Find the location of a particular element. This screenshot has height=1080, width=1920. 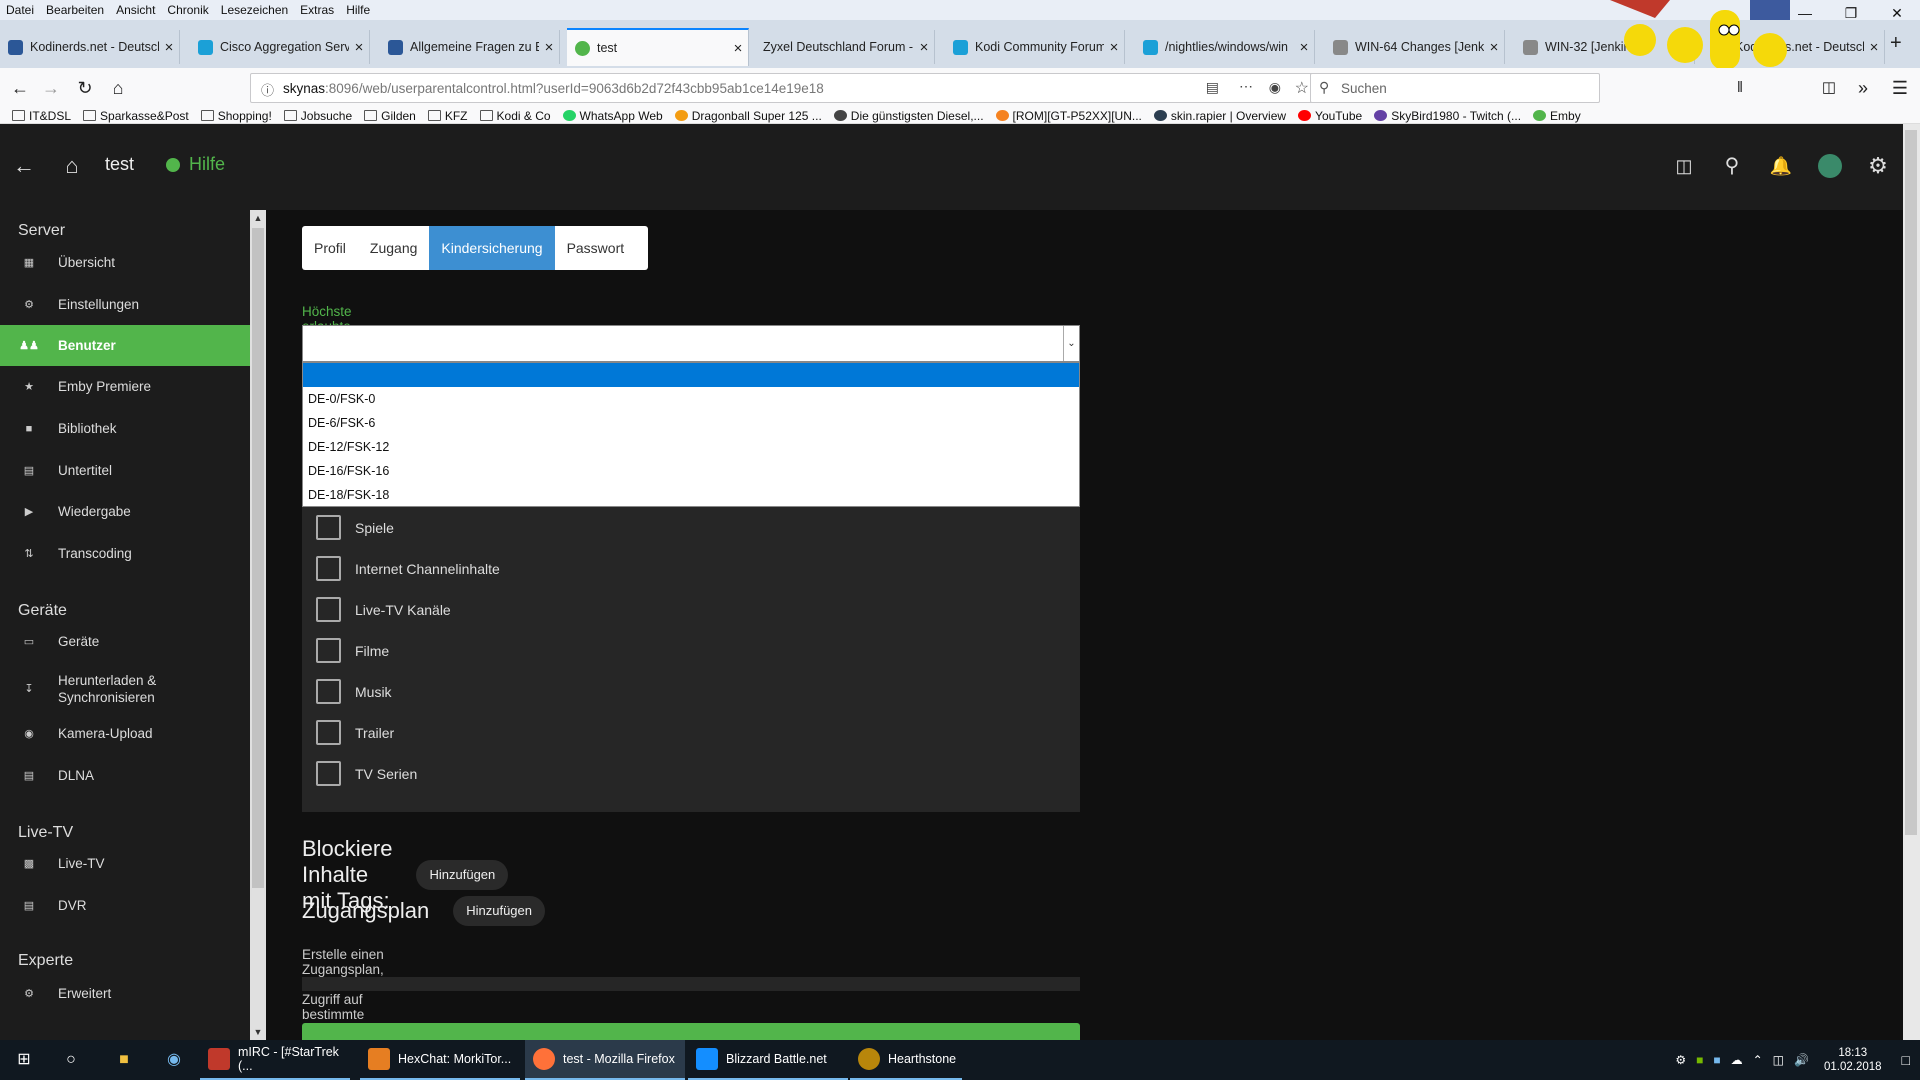

sidebar-toggle-icon: ◫ is located at coordinates (1829, 88).